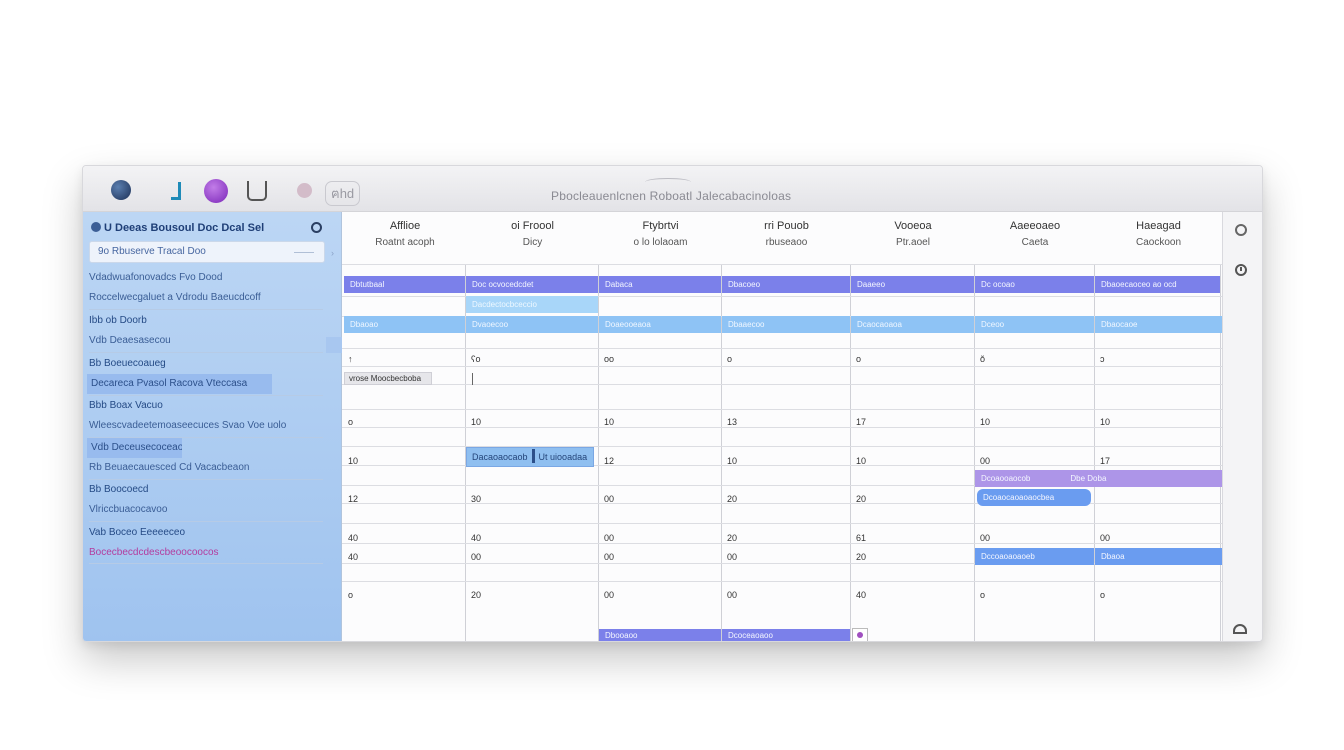  Describe the element at coordinates (134, 448) in the screenshot. I see `sidebar-item-selected: Vdb Deceusecoceao` at that location.